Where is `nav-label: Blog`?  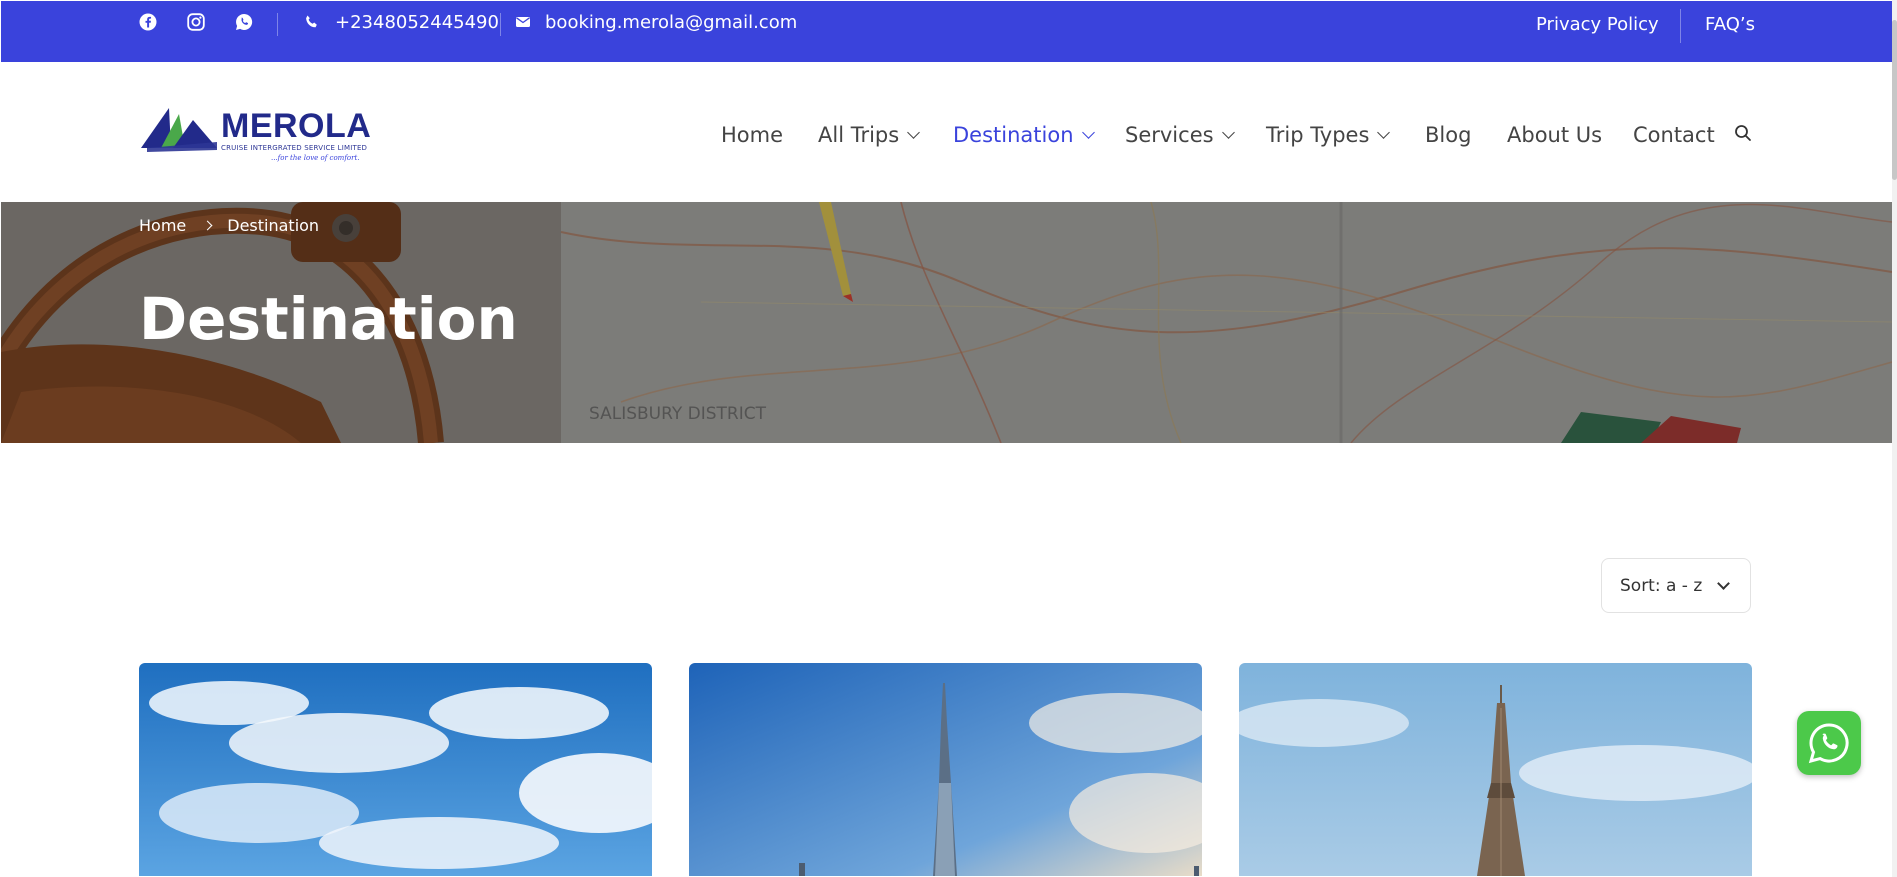 nav-label: Blog is located at coordinates (1448, 135).